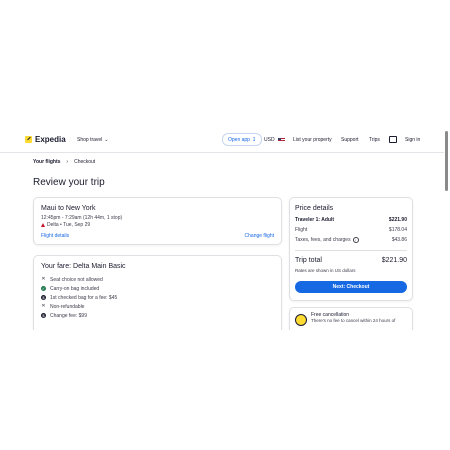 The image size is (450, 450). What do you see at coordinates (90, 140) in the screenshot?
I see `shop-travel-label: Shop travel` at bounding box center [90, 140].